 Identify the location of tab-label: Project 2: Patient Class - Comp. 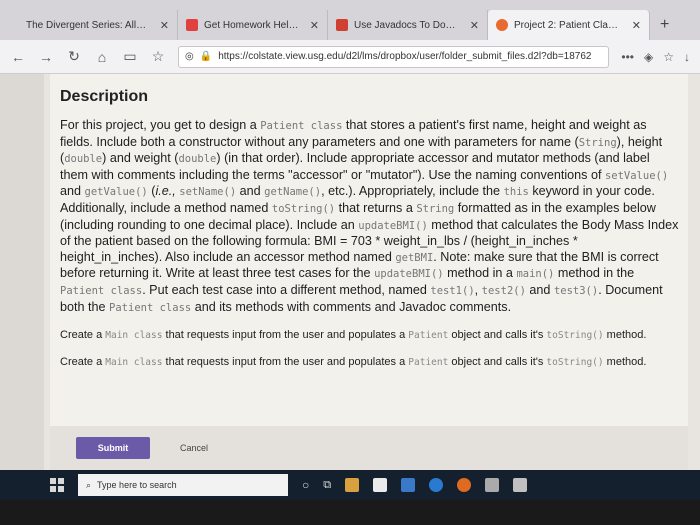
(568, 25).